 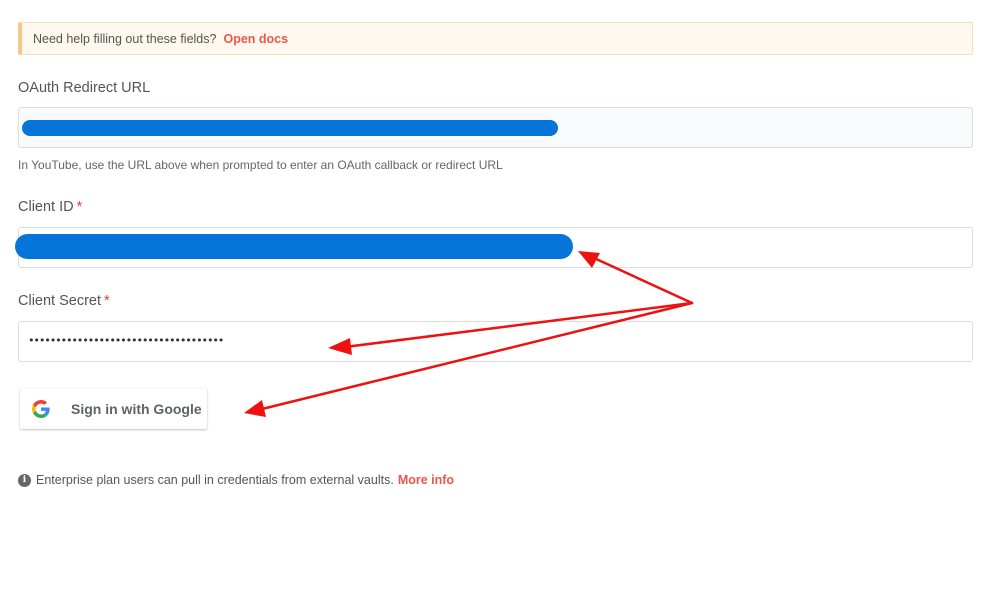 I want to click on sign-in-with-google-button: Sign in with Google, so click(x=113, y=408).